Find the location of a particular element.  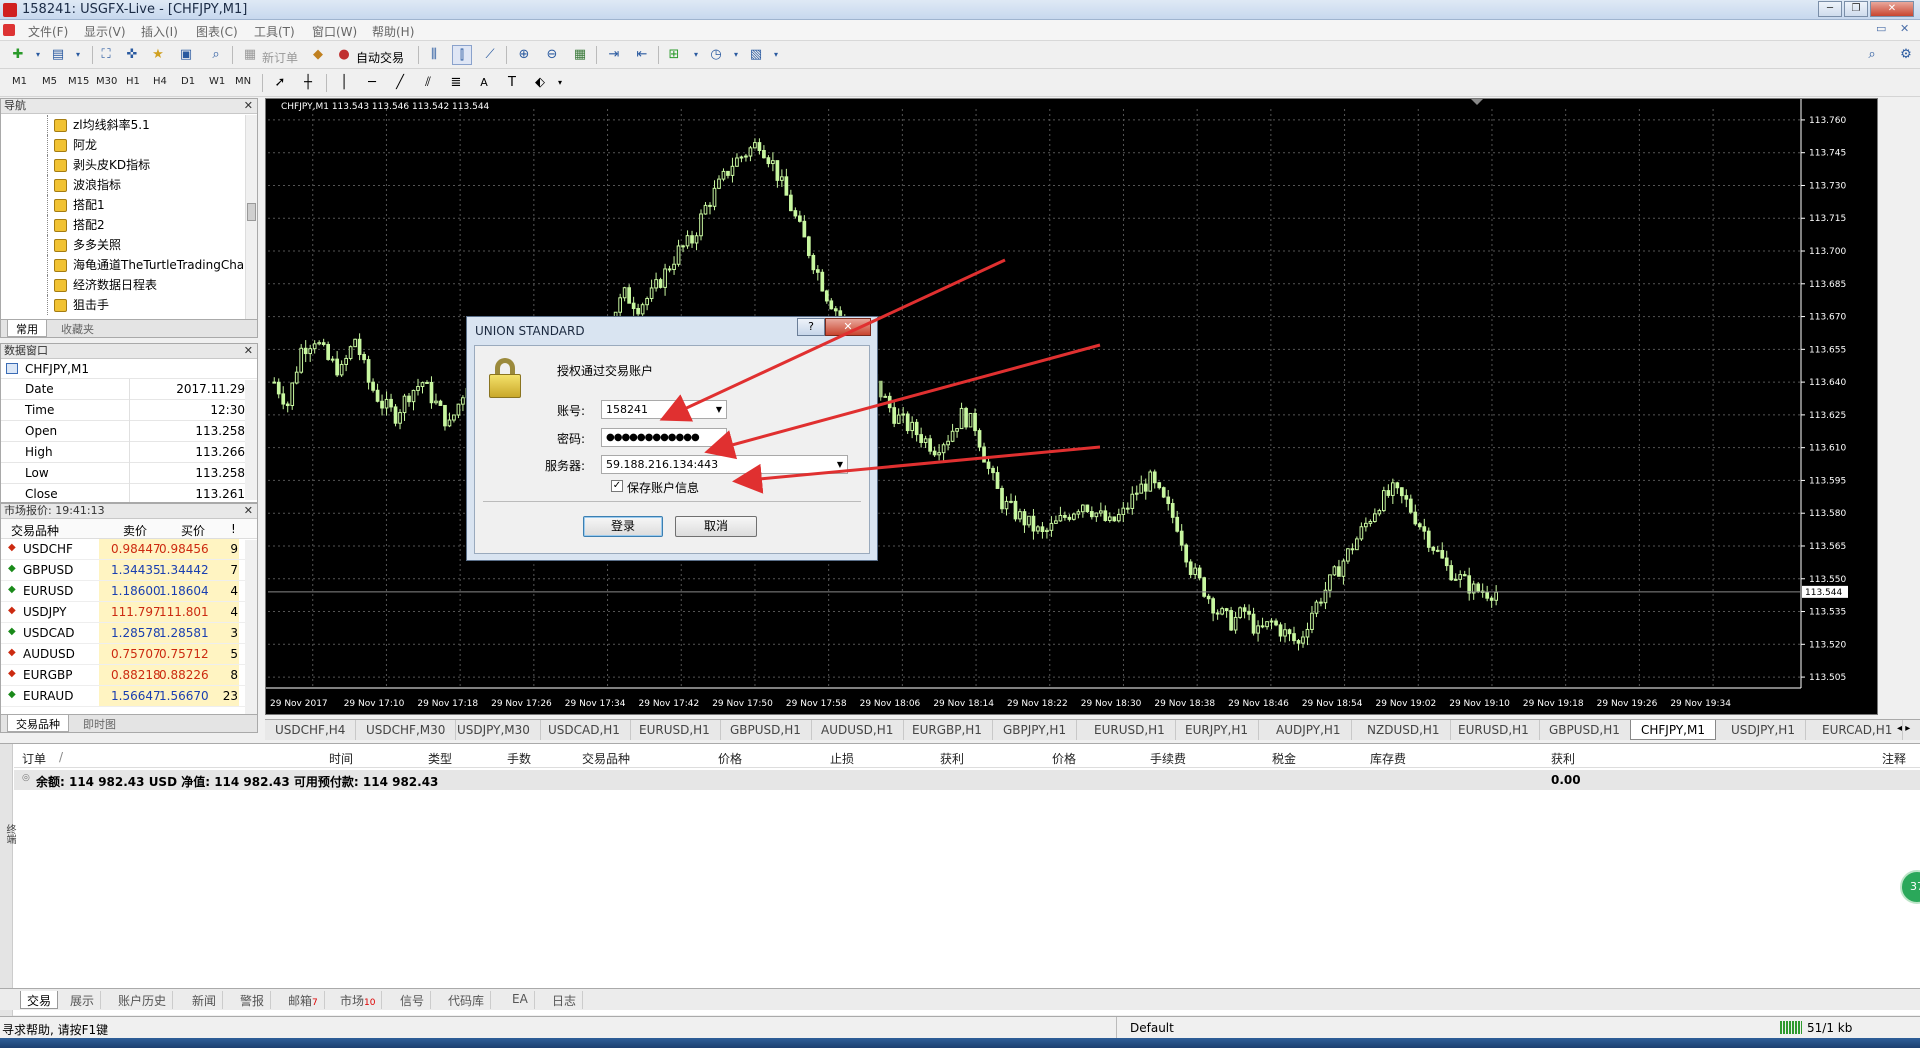

password-input: ●●●●●●●●●●●● is located at coordinates (664, 437).